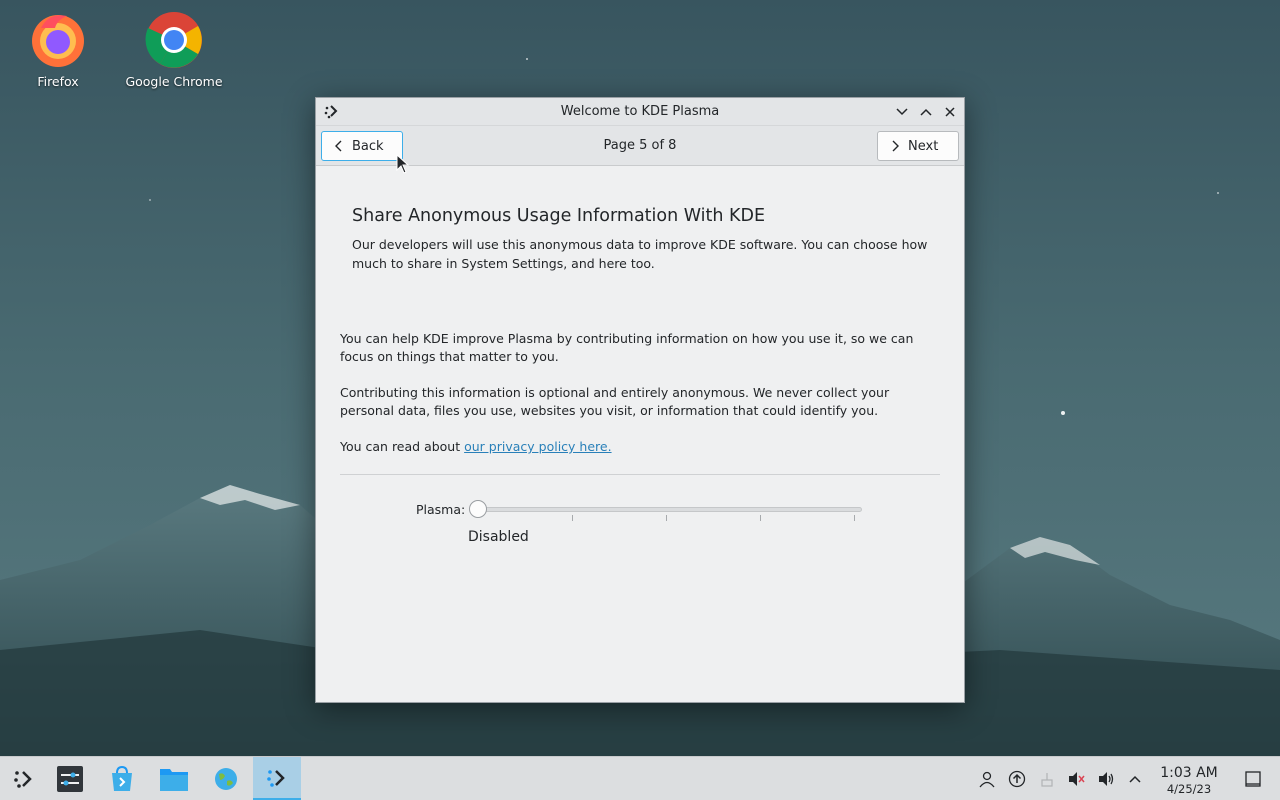 The height and width of the screenshot is (800, 1280). I want to click on plasma-slider-label: Plasma:, so click(441, 509).